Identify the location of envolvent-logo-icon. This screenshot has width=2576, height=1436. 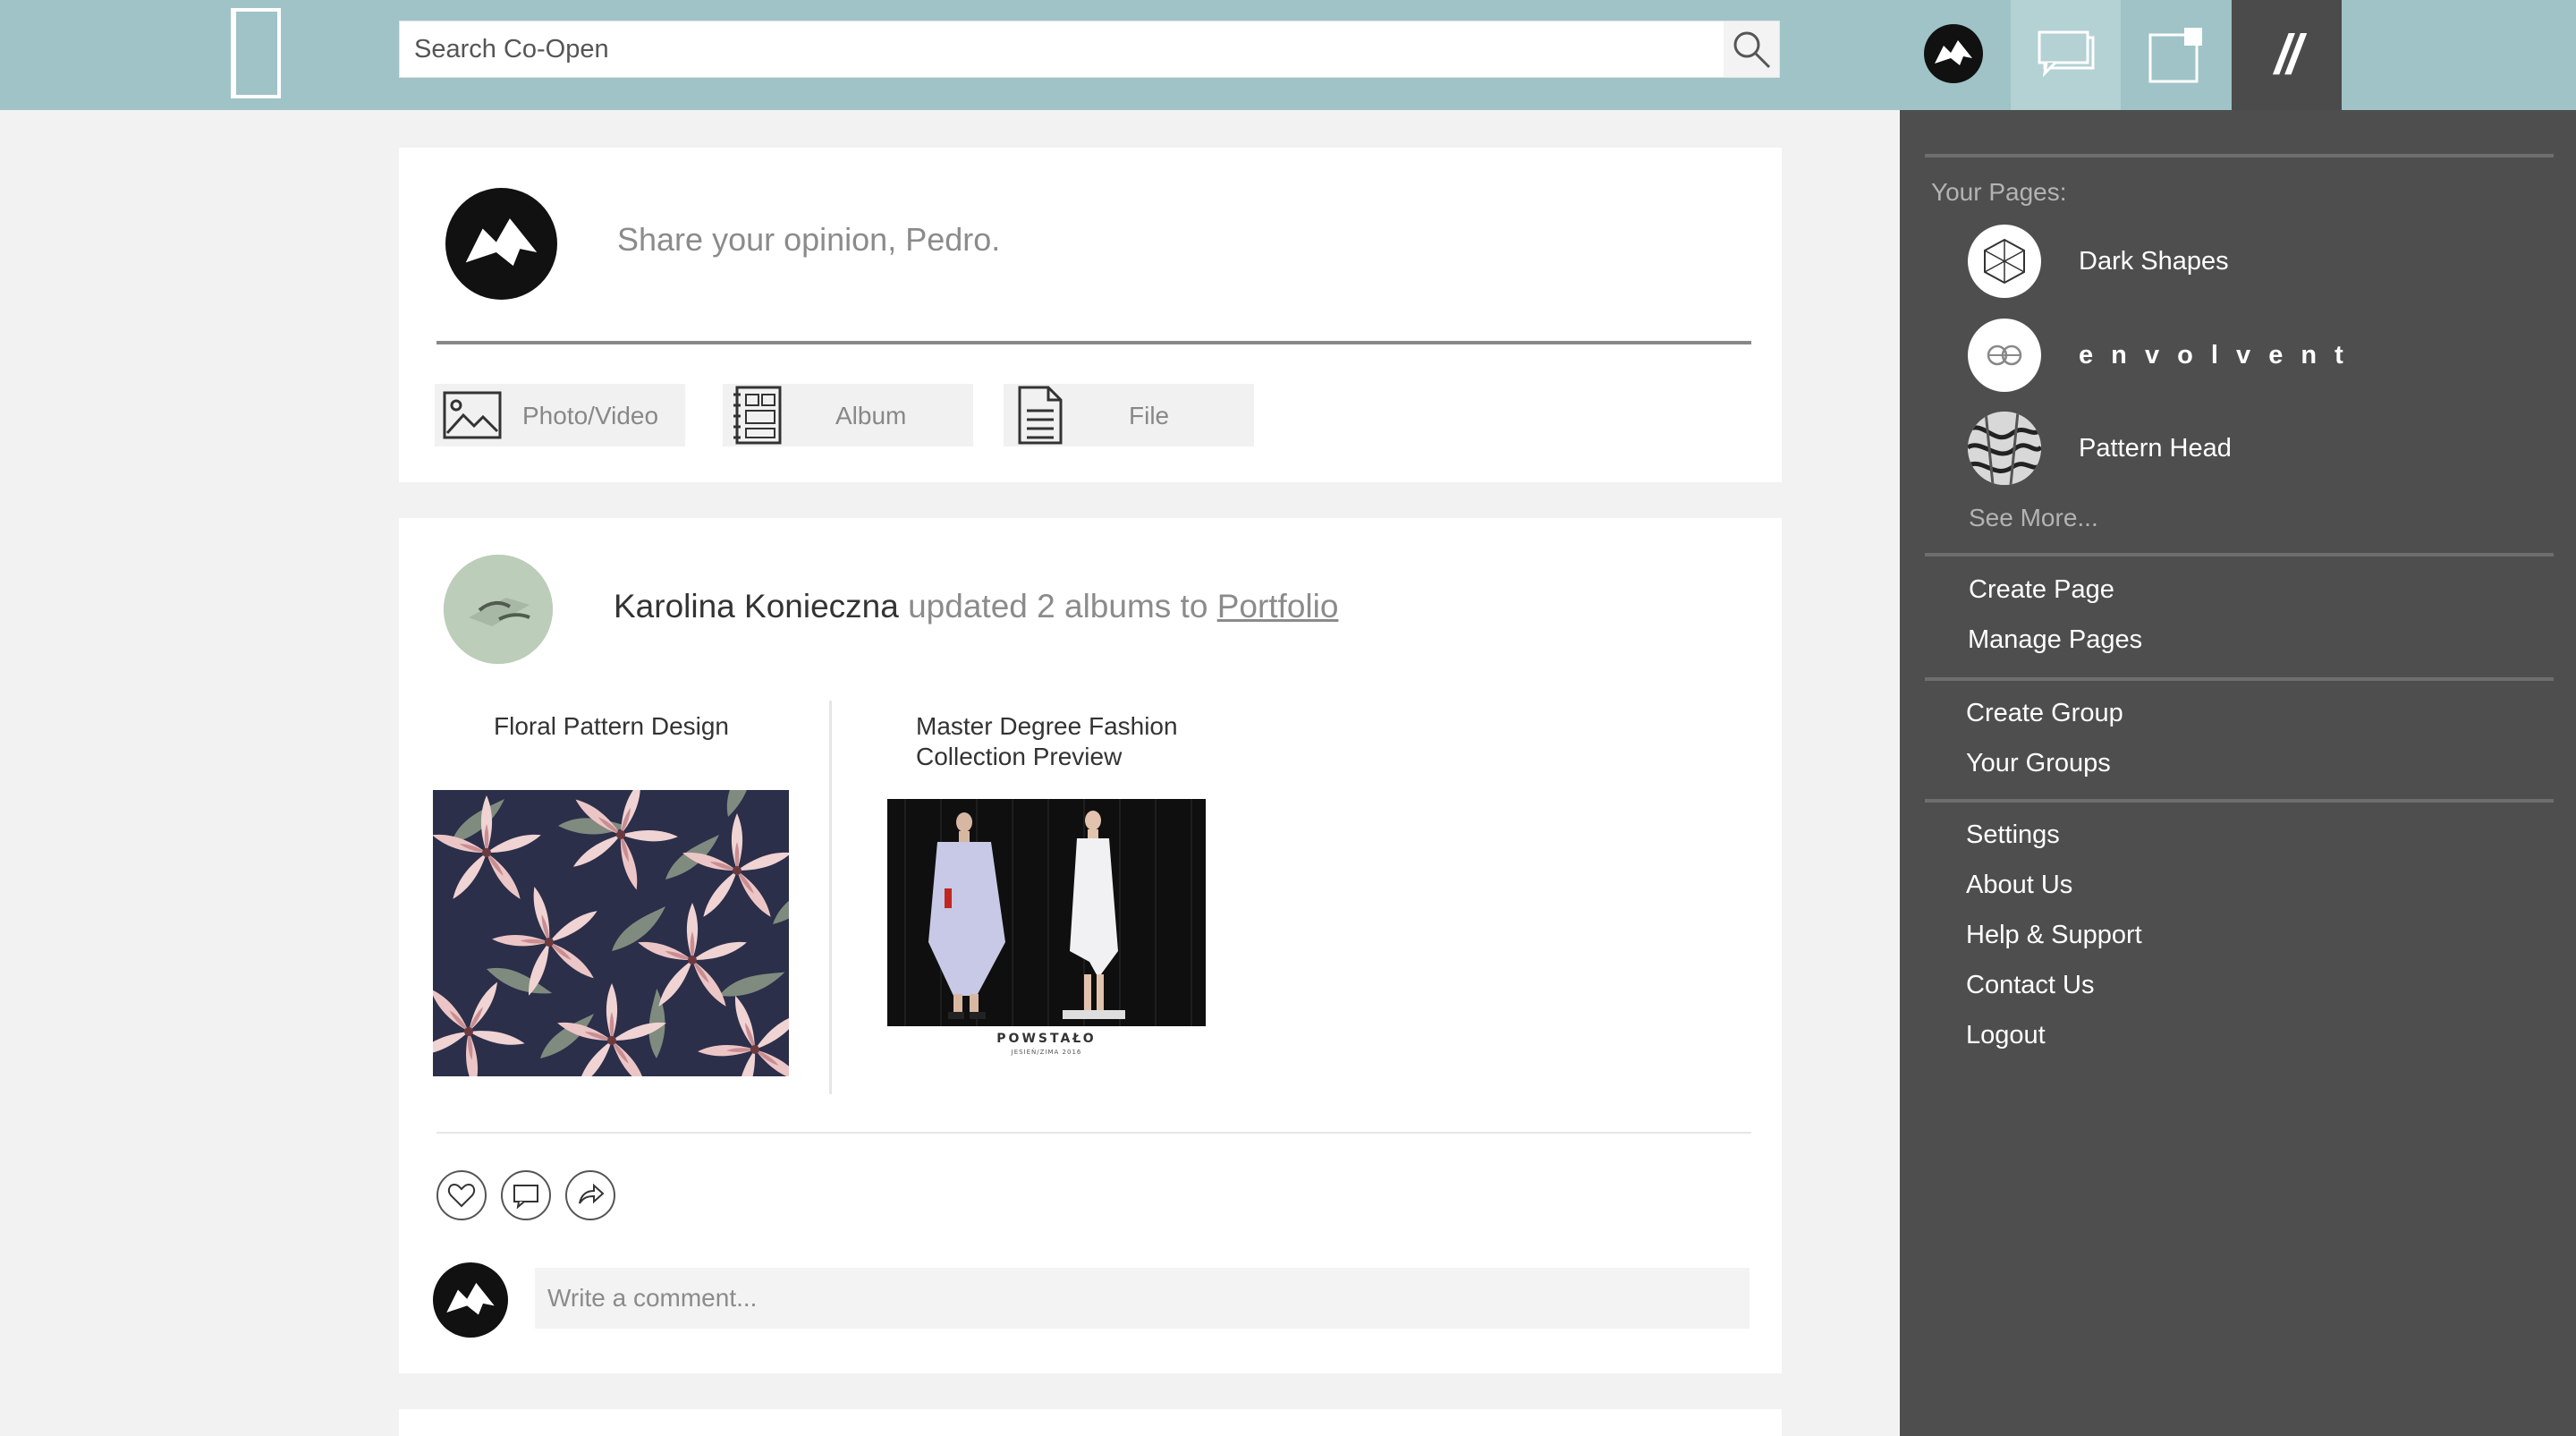
(2004, 355).